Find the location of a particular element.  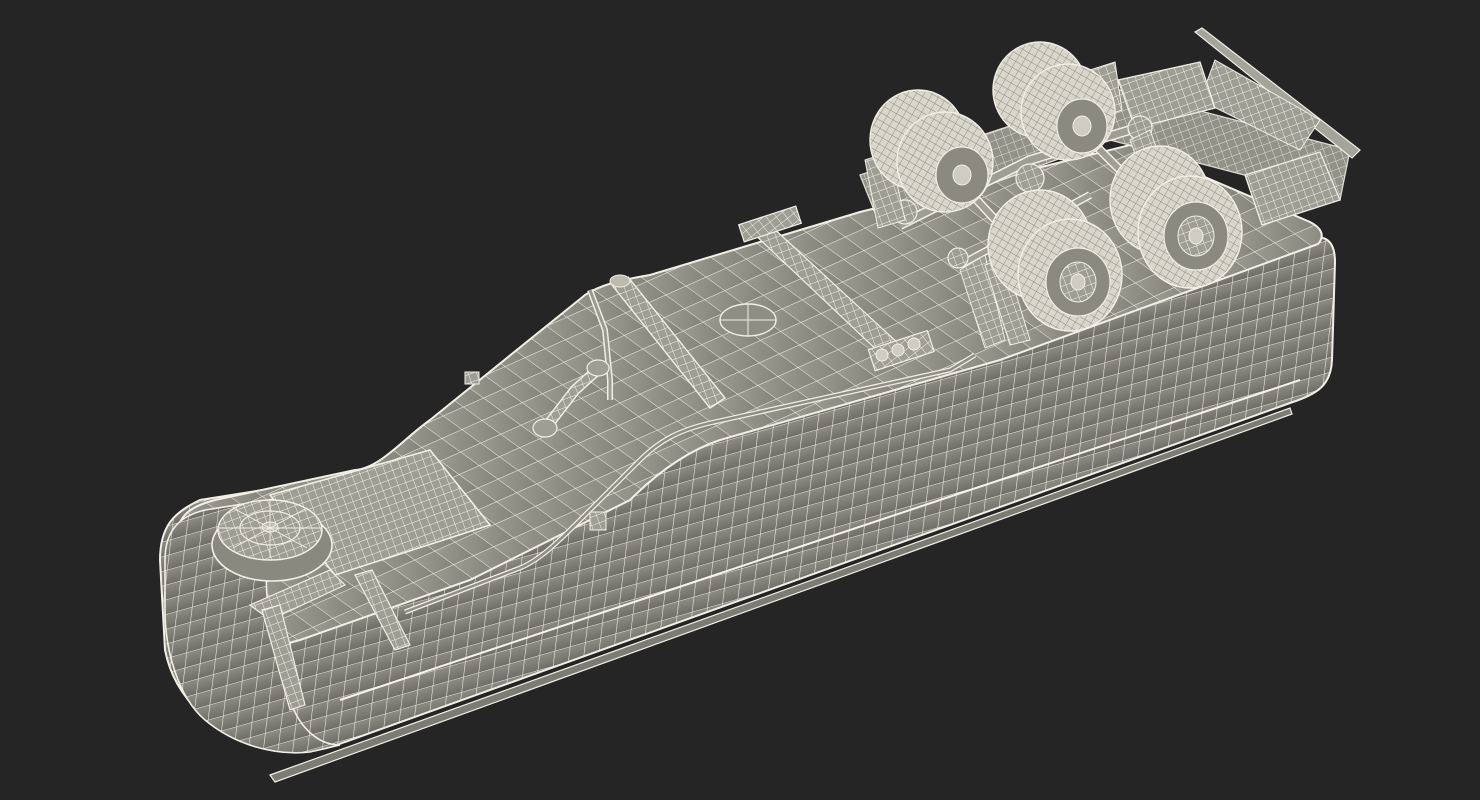

manhole-hatch is located at coordinates (748, 320).